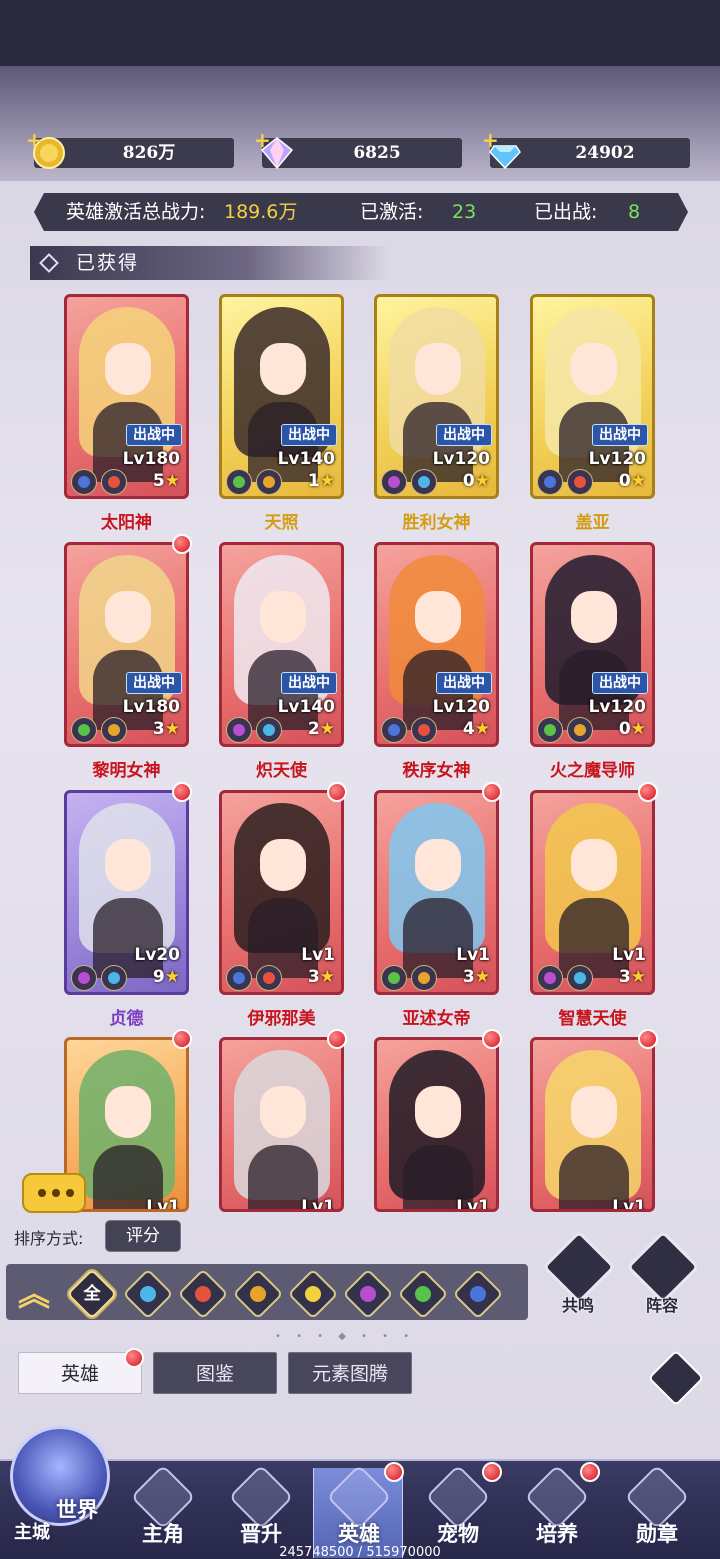 The width and height of the screenshot is (720, 1559). I want to click on world-button: 世界 主城, so click(61, 1483).